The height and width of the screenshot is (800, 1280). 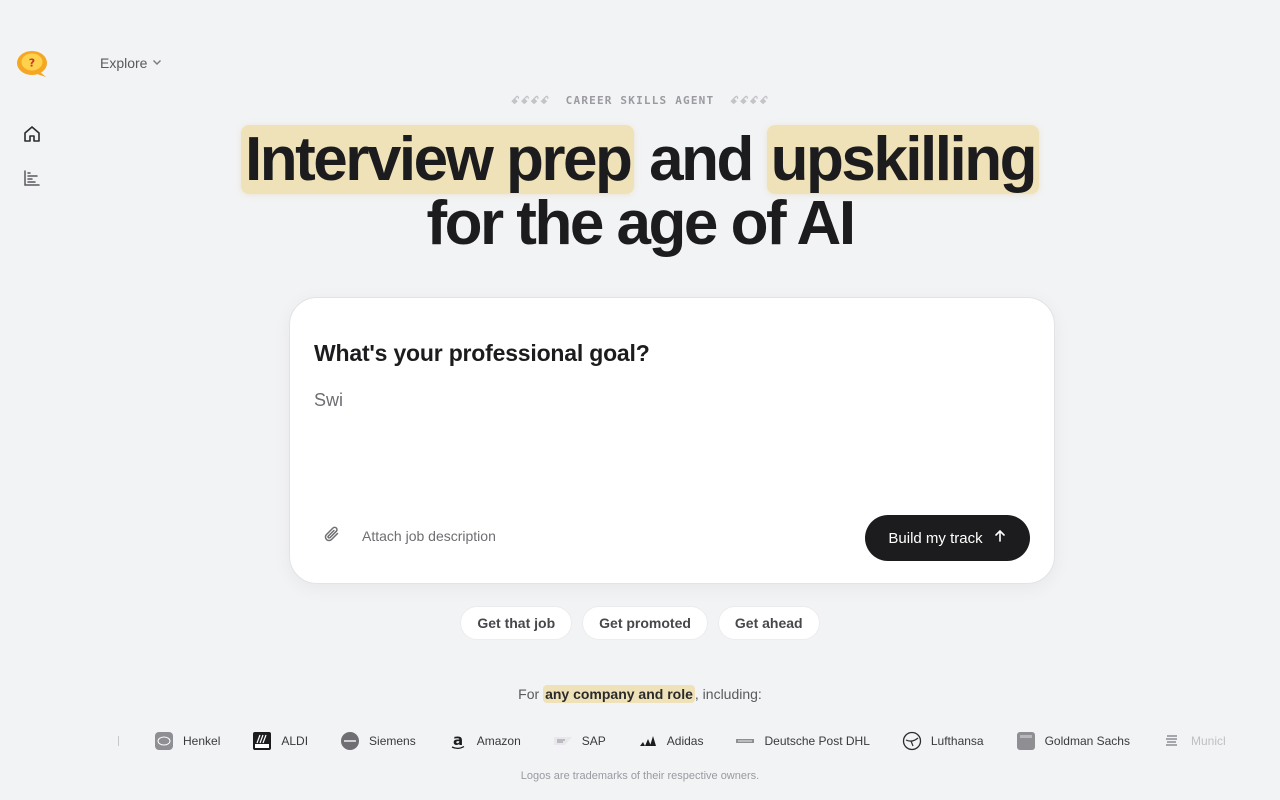 What do you see at coordinates (120, 741) in the screenshot?
I see `strip-edge` at bounding box center [120, 741].